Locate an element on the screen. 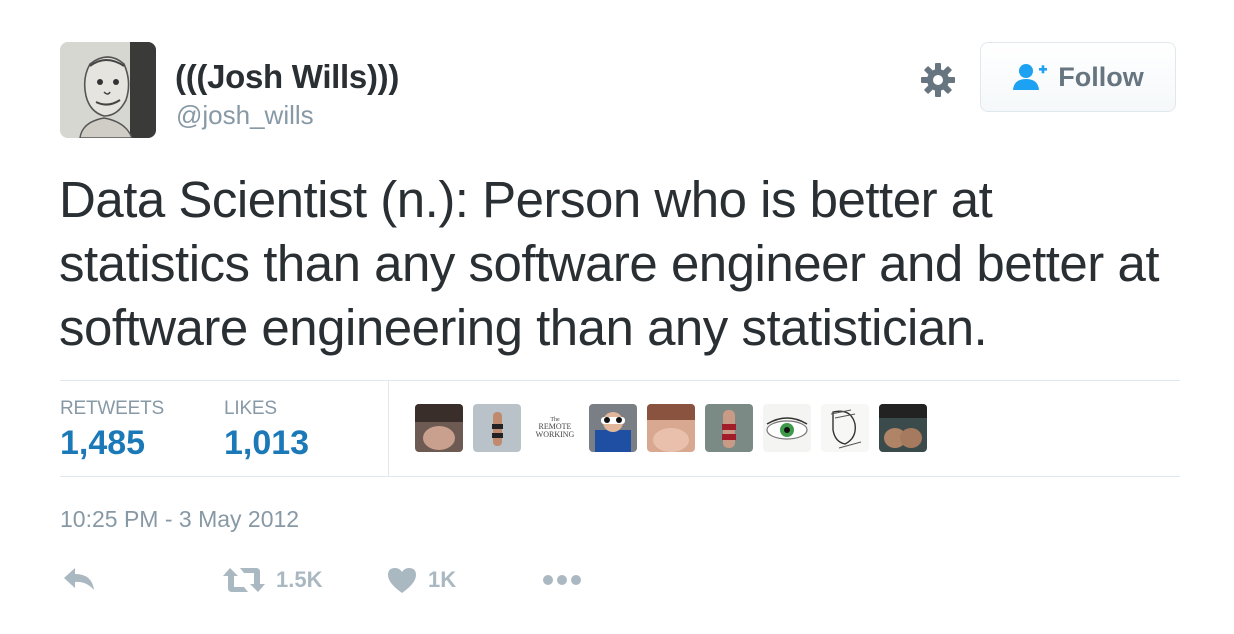 This screenshot has width=1234, height=634. reply-icon is located at coordinates (79, 579).